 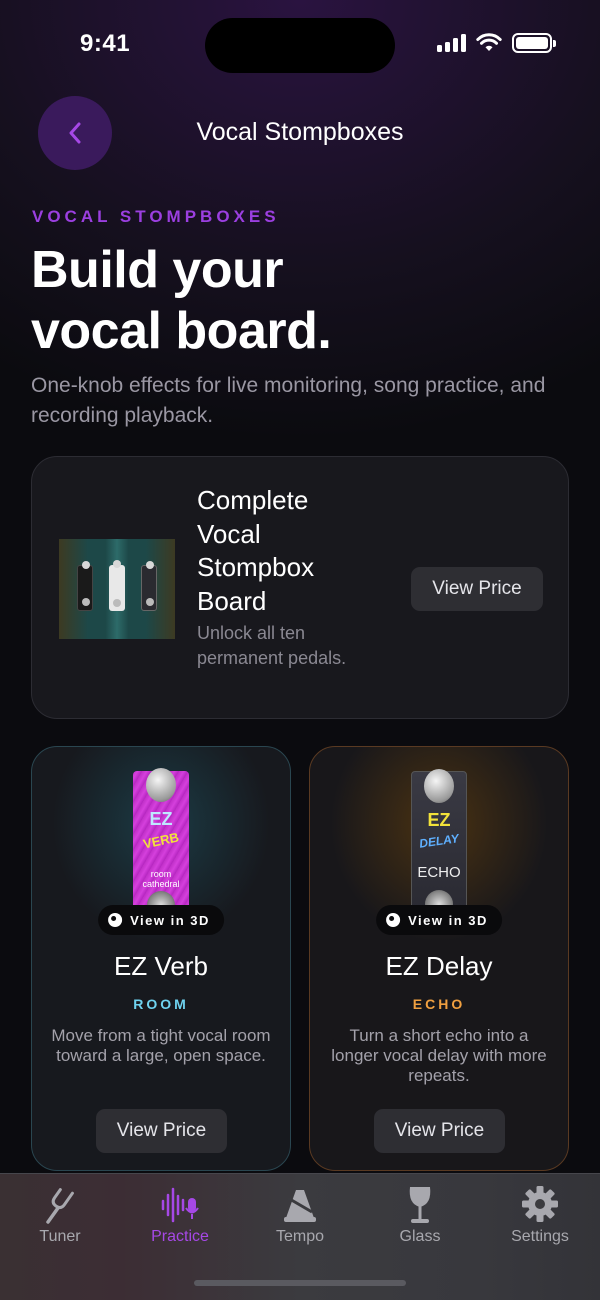 I want to click on status-time: 9:41, so click(x=105, y=43).